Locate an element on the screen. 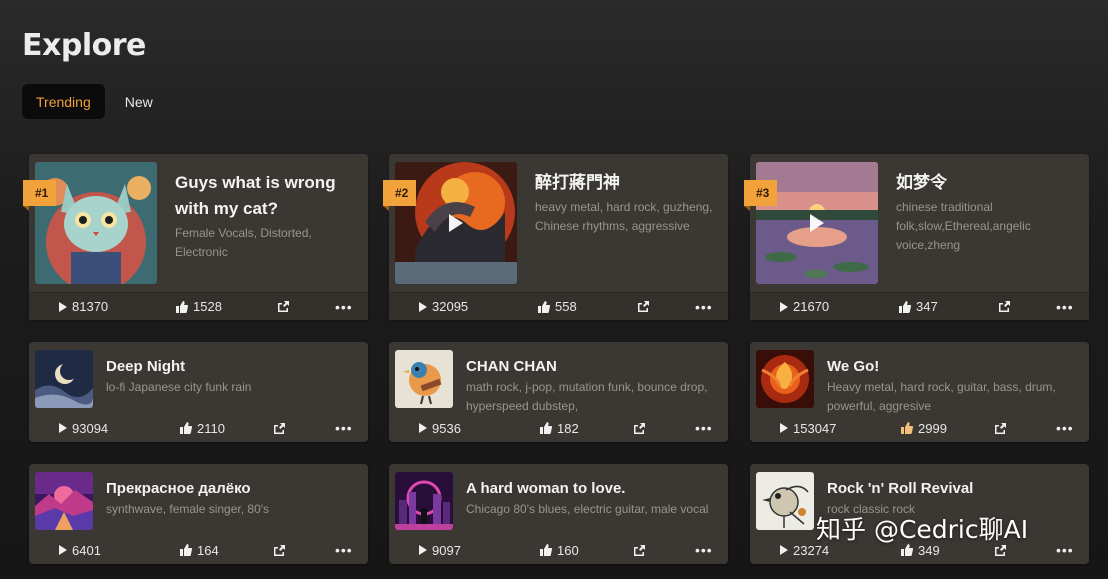 The image size is (1108, 579). card-footer: 81370 1528 ••• is located at coordinates (198, 306).